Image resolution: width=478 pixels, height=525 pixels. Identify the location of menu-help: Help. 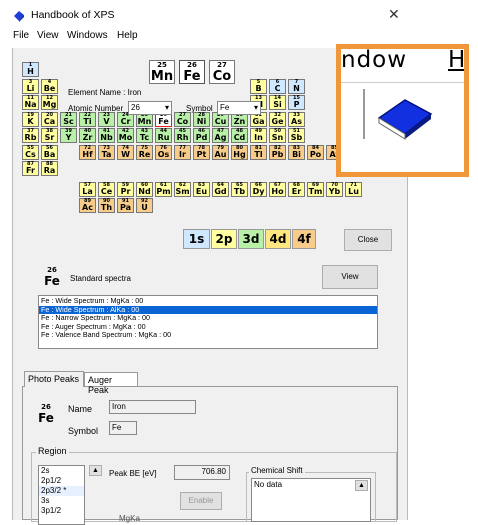
(127, 35).